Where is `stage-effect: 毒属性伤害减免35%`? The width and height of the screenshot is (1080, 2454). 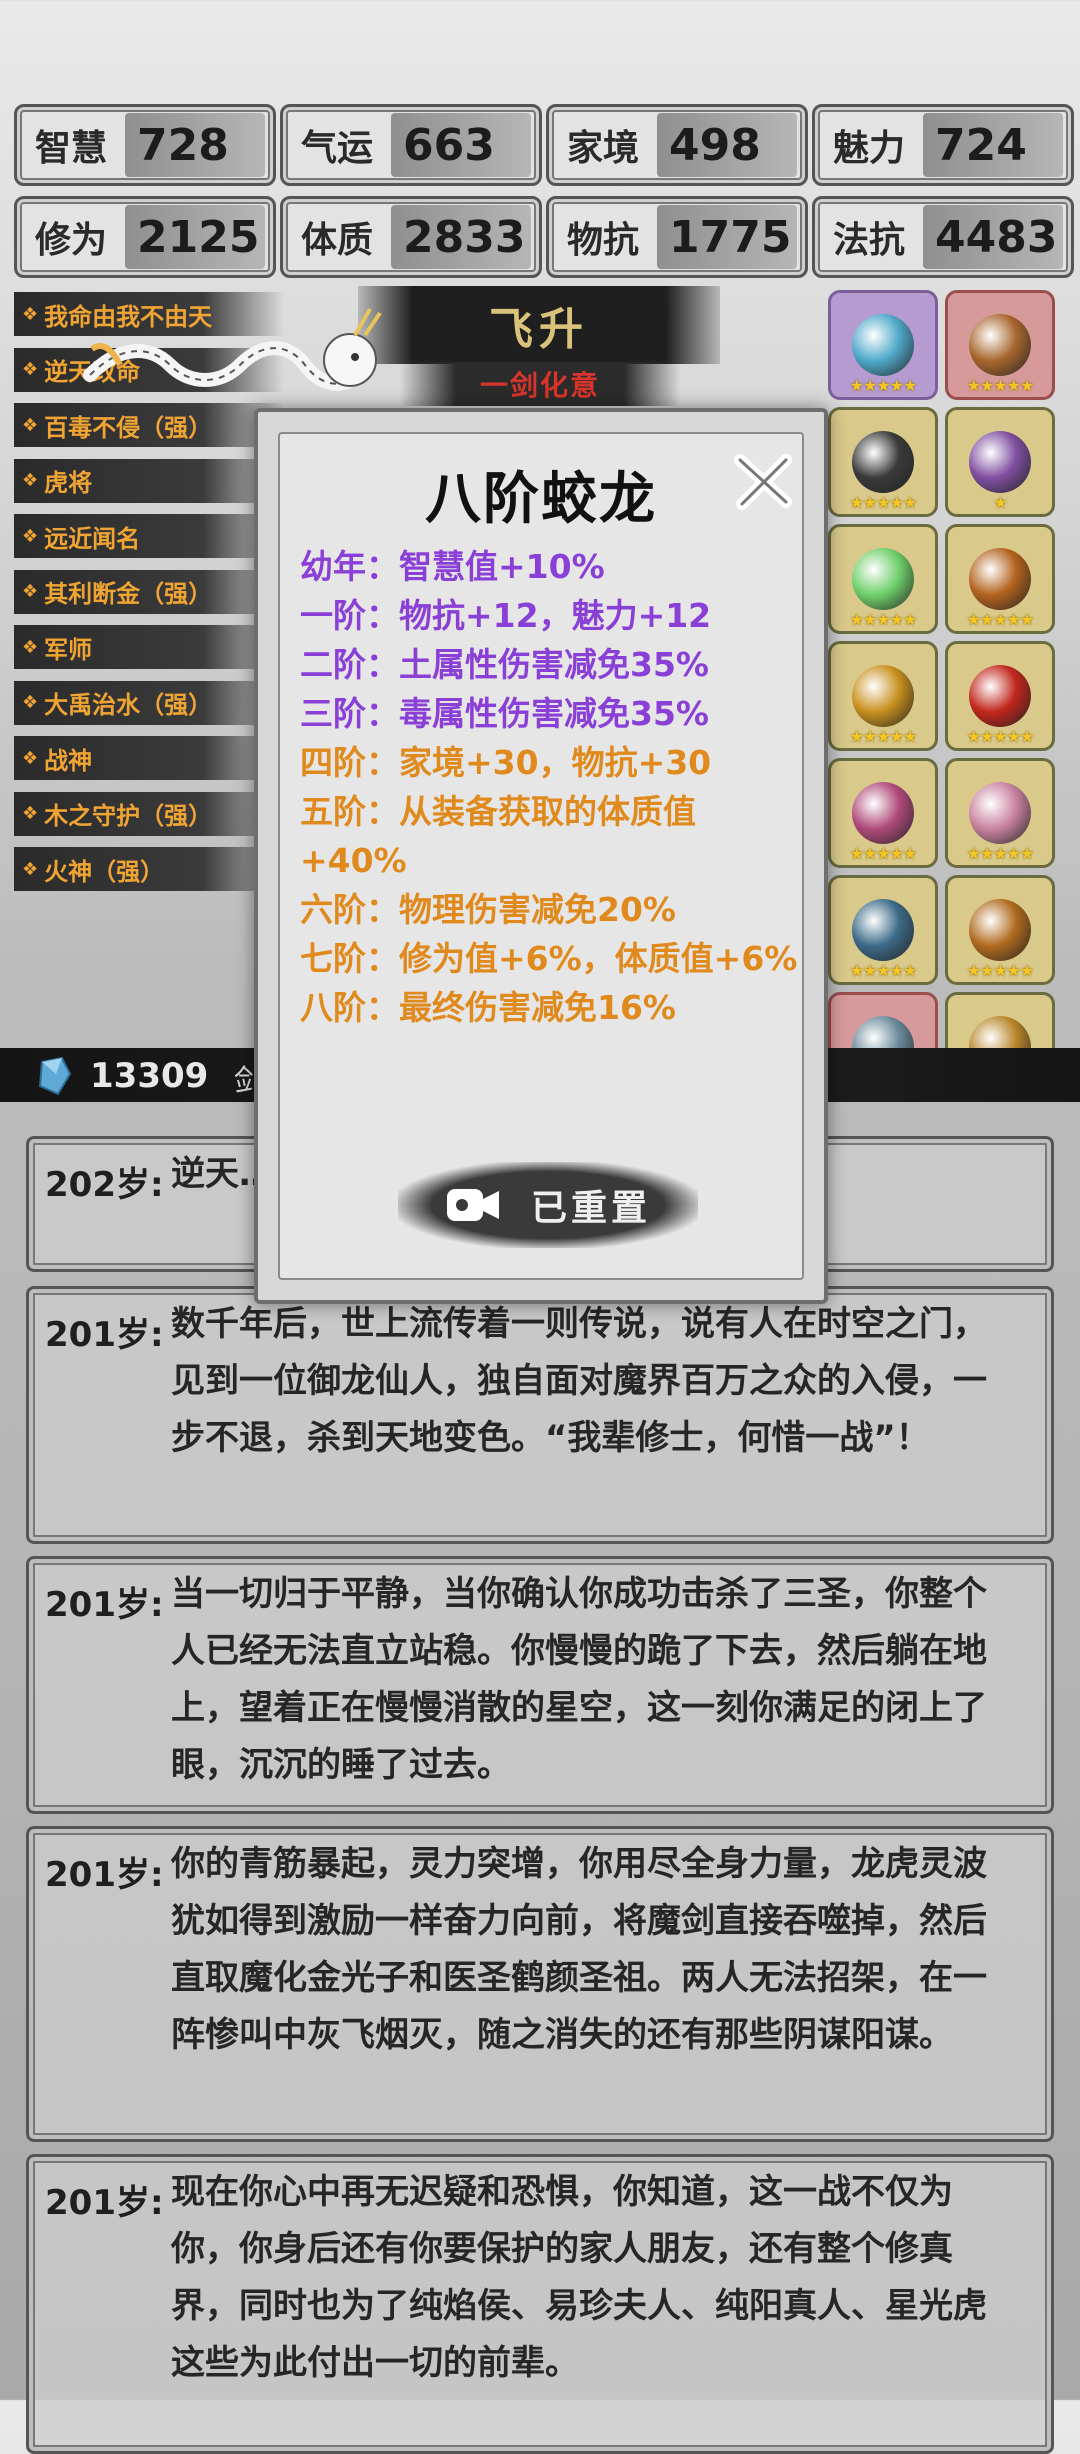 stage-effect: 毒属性伤害减免35% is located at coordinates (554, 713).